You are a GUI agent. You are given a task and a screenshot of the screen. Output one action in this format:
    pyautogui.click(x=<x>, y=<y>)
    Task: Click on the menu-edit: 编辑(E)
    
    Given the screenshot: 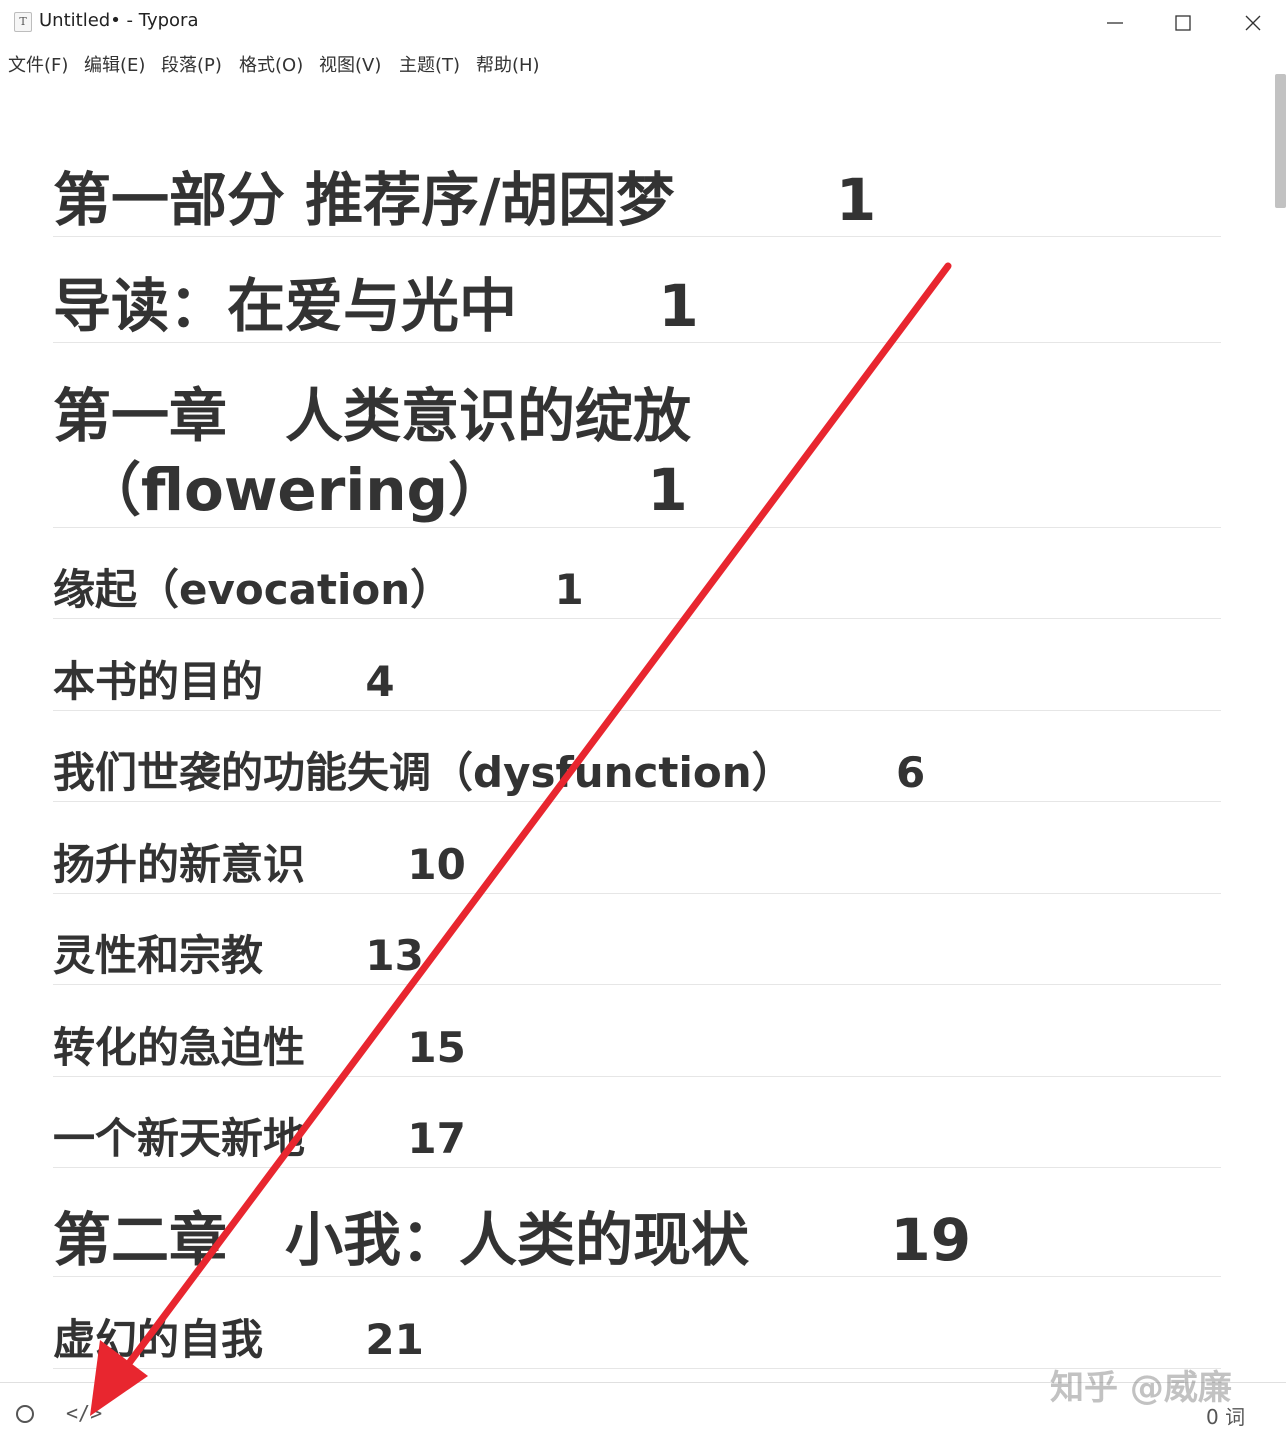 What is the action you would take?
    pyautogui.click(x=114, y=64)
    